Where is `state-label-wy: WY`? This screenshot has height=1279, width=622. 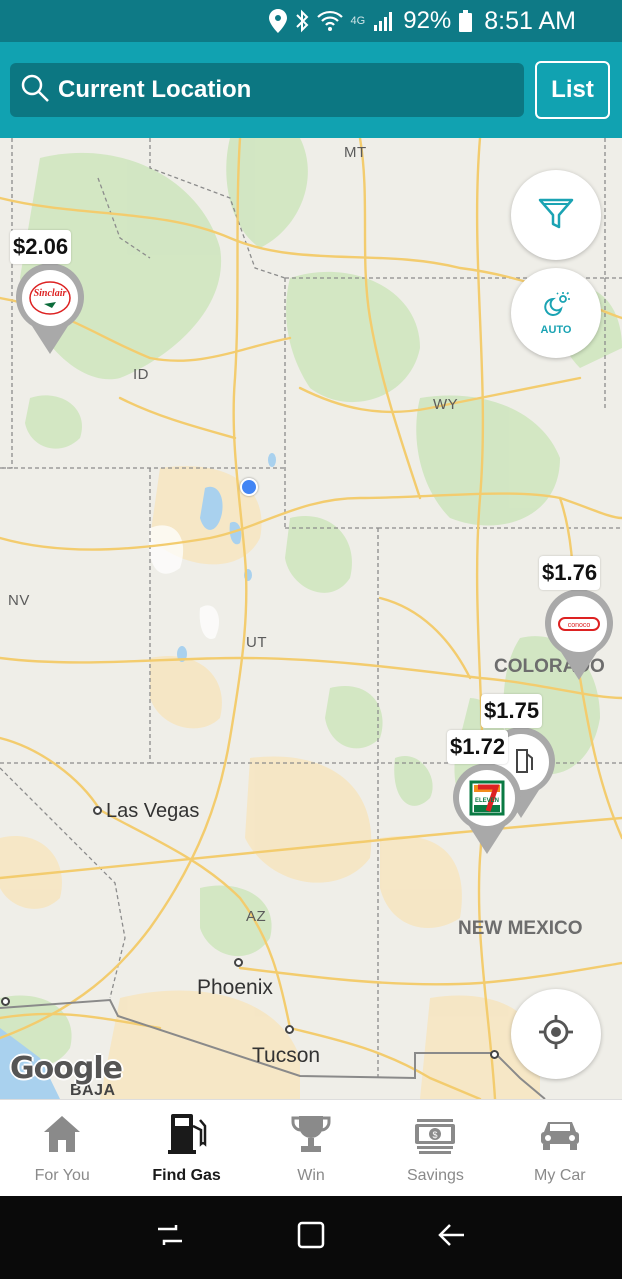
state-label-wy: WY is located at coordinates (446, 404).